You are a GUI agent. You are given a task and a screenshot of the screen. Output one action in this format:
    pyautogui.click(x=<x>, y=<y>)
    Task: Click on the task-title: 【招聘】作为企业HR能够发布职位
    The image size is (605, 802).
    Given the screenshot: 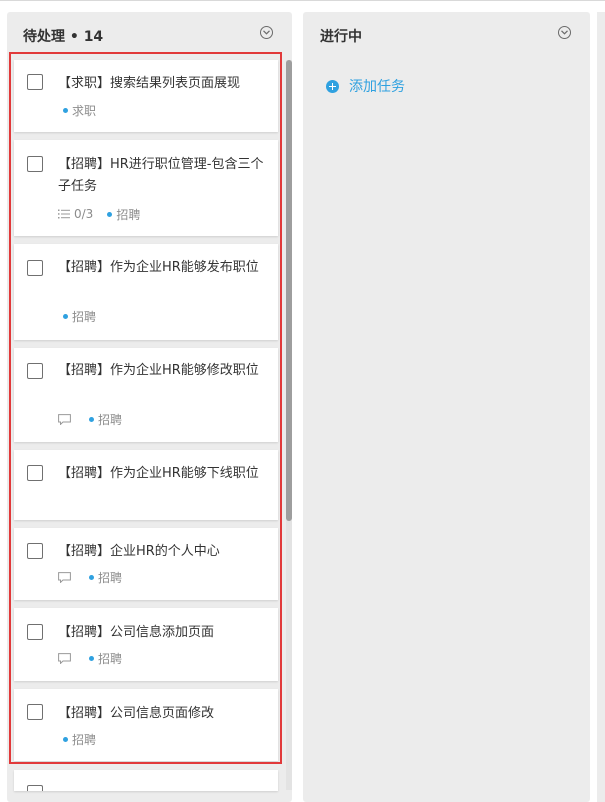 What is the action you would take?
    pyautogui.click(x=158, y=267)
    